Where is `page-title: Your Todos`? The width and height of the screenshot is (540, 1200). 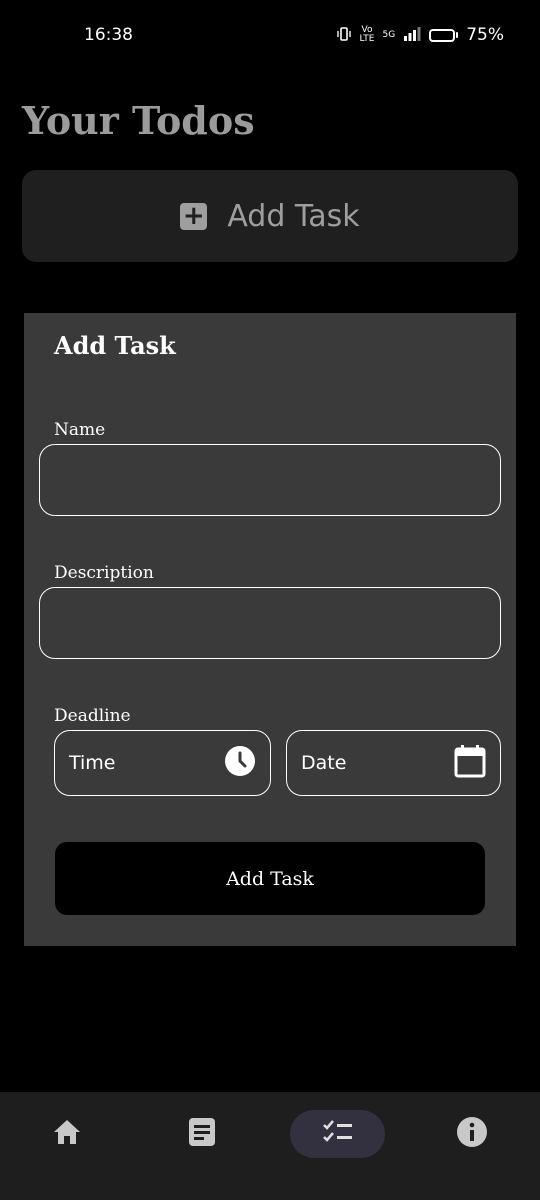 page-title: Your Todos is located at coordinates (138, 120).